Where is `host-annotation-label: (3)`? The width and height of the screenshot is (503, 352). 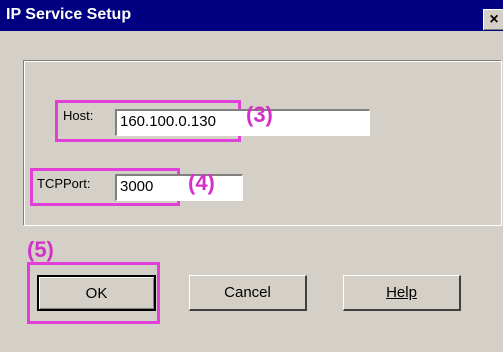
host-annotation-label: (3) is located at coordinates (259, 114).